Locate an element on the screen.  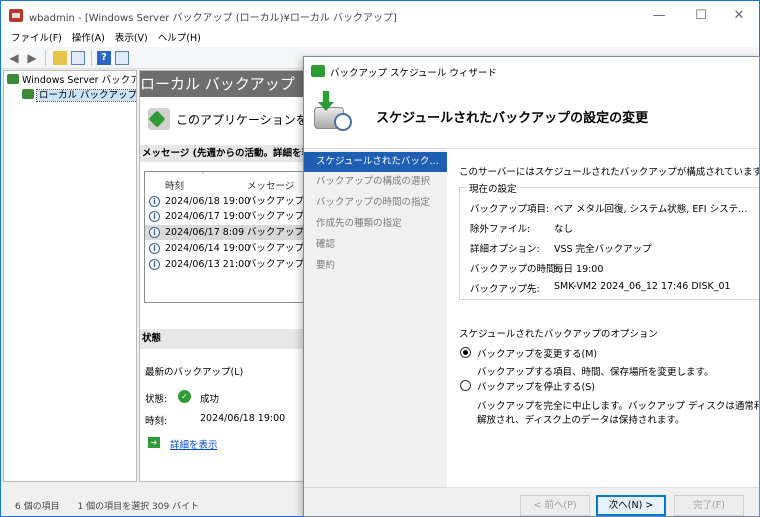
table-row: i 2024/06/14 19:00 バックアップ is located at coordinates (225, 248).